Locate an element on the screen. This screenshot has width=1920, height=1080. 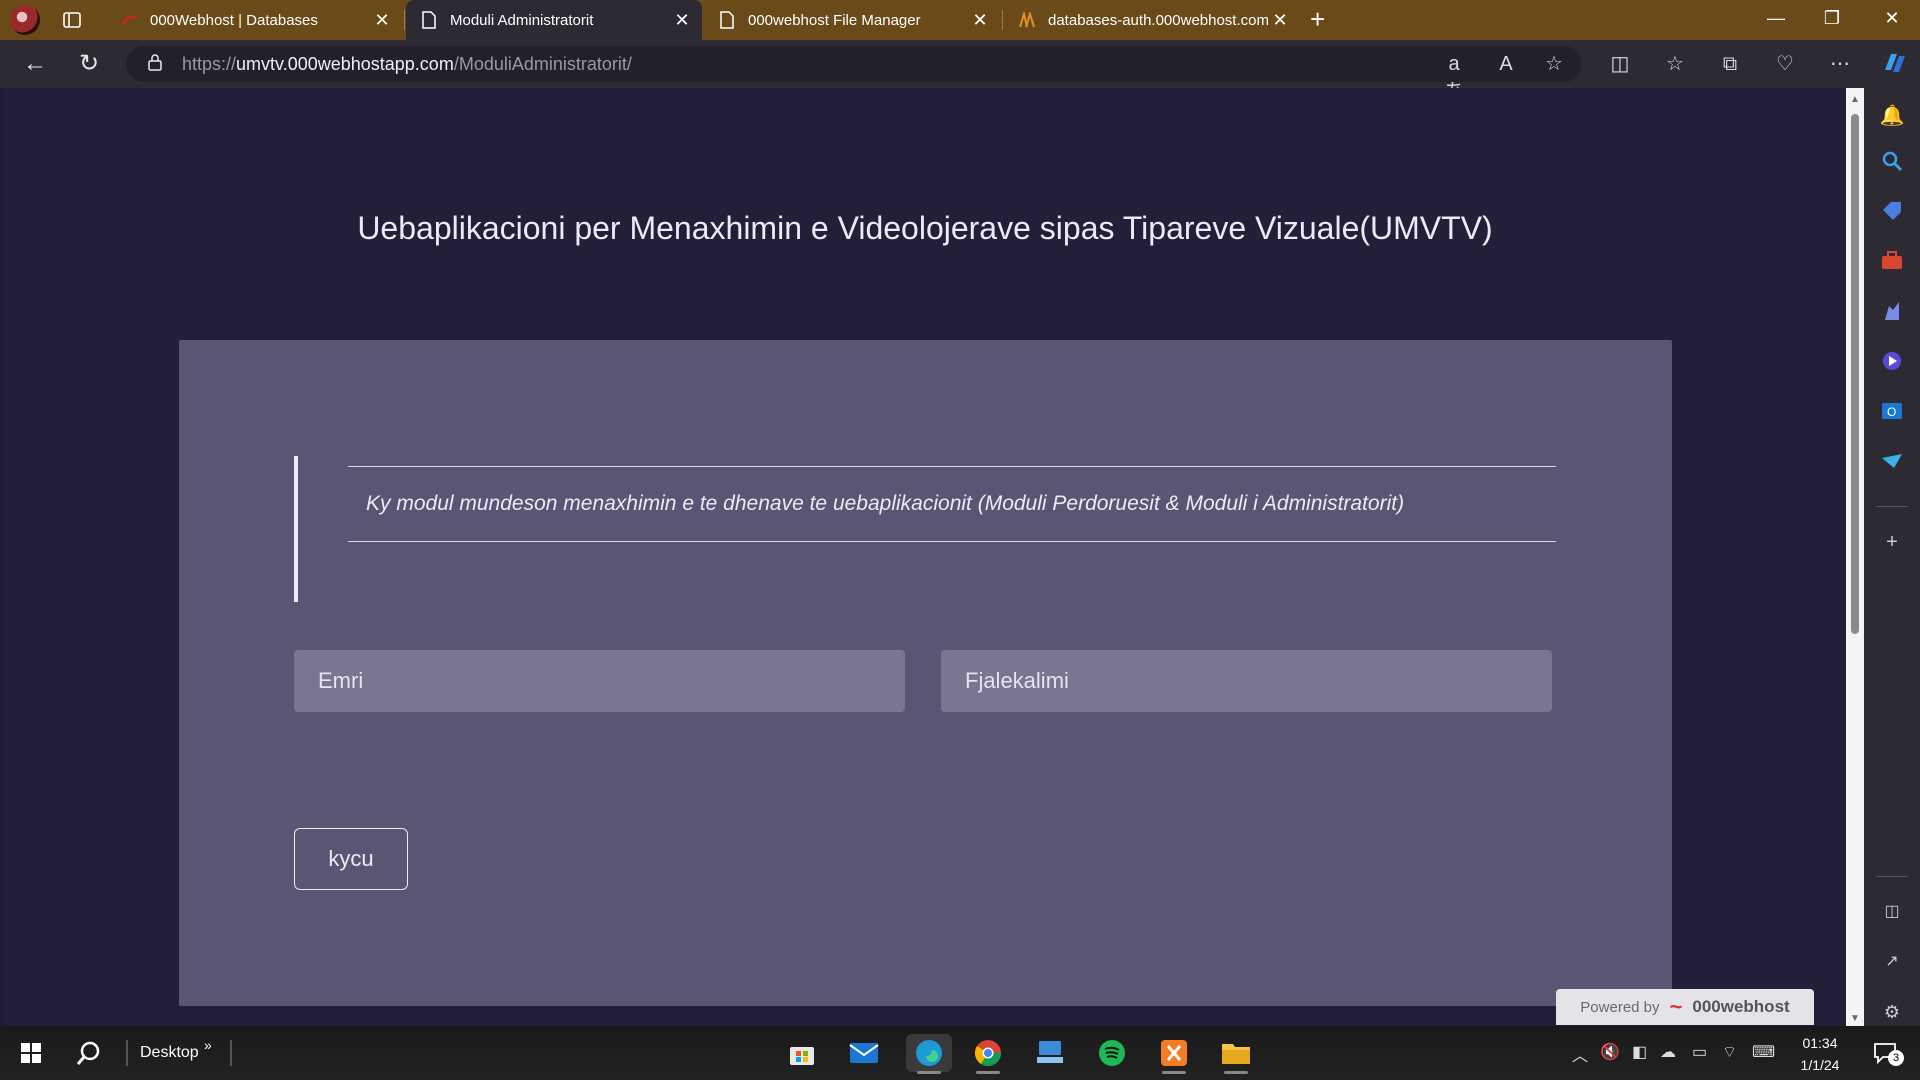
tab-label: Moduli Administratorit is located at coordinates (522, 20).